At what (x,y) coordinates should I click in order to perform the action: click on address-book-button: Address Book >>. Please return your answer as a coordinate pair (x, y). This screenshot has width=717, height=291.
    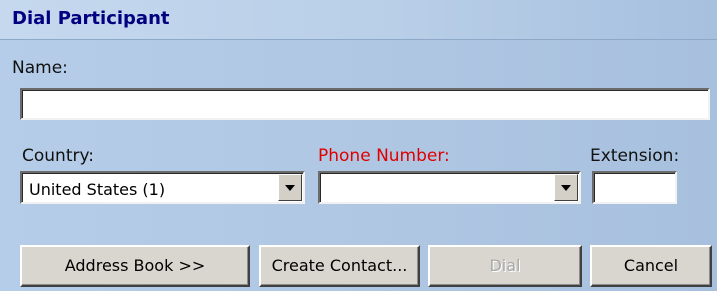
    Looking at the image, I should click on (135, 266).